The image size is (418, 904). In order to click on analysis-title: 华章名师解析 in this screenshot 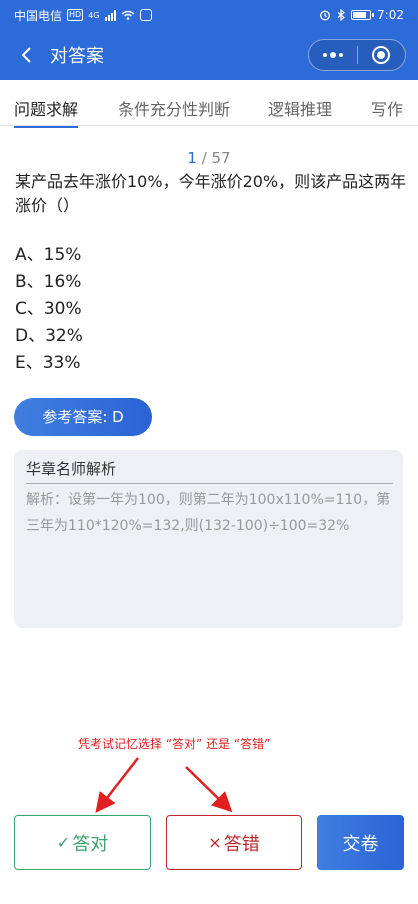, I will do `click(71, 469)`.